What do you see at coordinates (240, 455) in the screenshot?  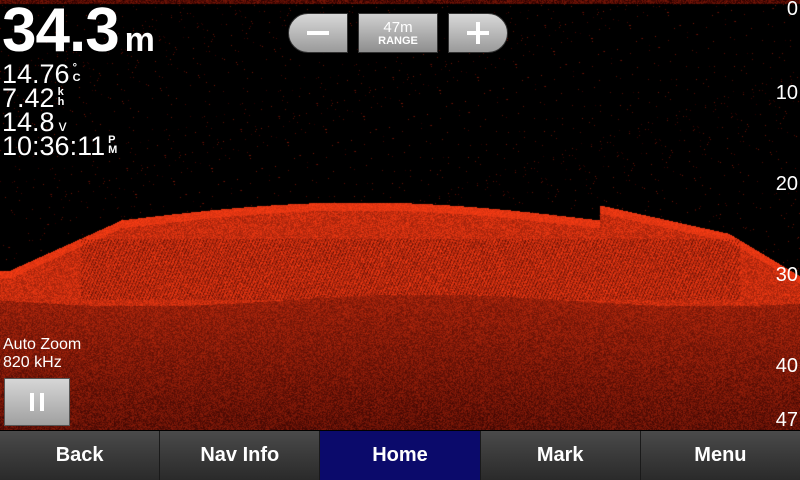 I see `nav-info-button: Nav Info` at bounding box center [240, 455].